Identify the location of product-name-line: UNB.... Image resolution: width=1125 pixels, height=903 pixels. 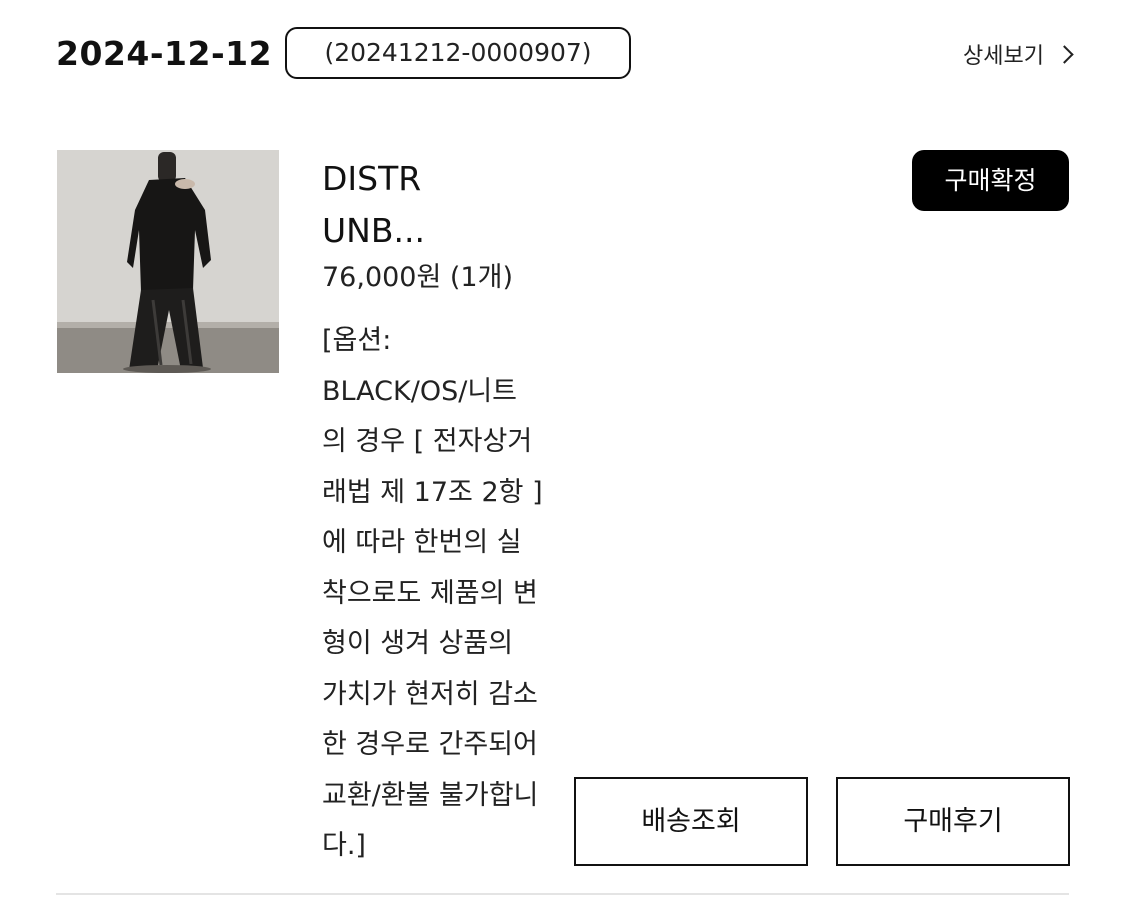
(373, 230).